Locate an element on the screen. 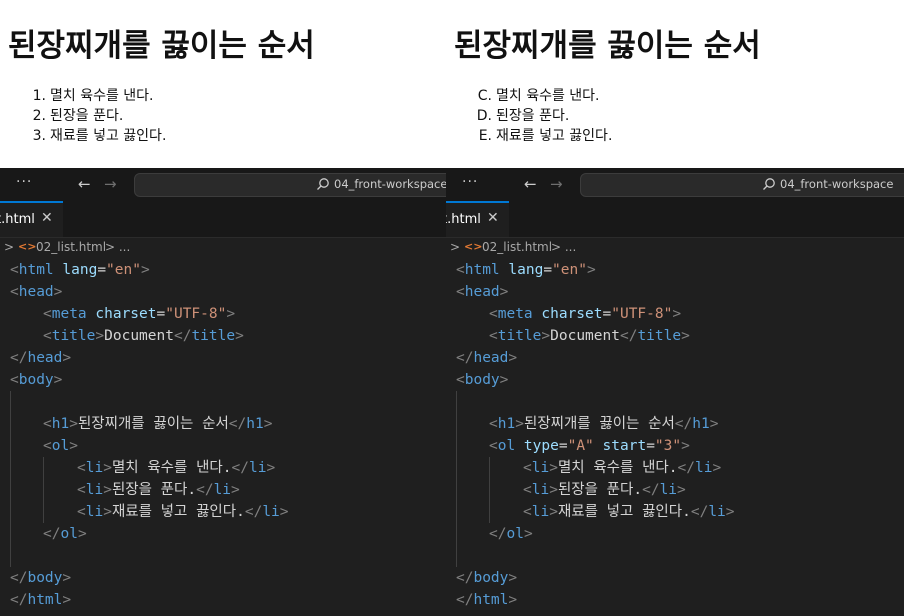 The image size is (904, 616). list-item: C. 멸치 육수를 낸다. is located at coordinates (533, 96).